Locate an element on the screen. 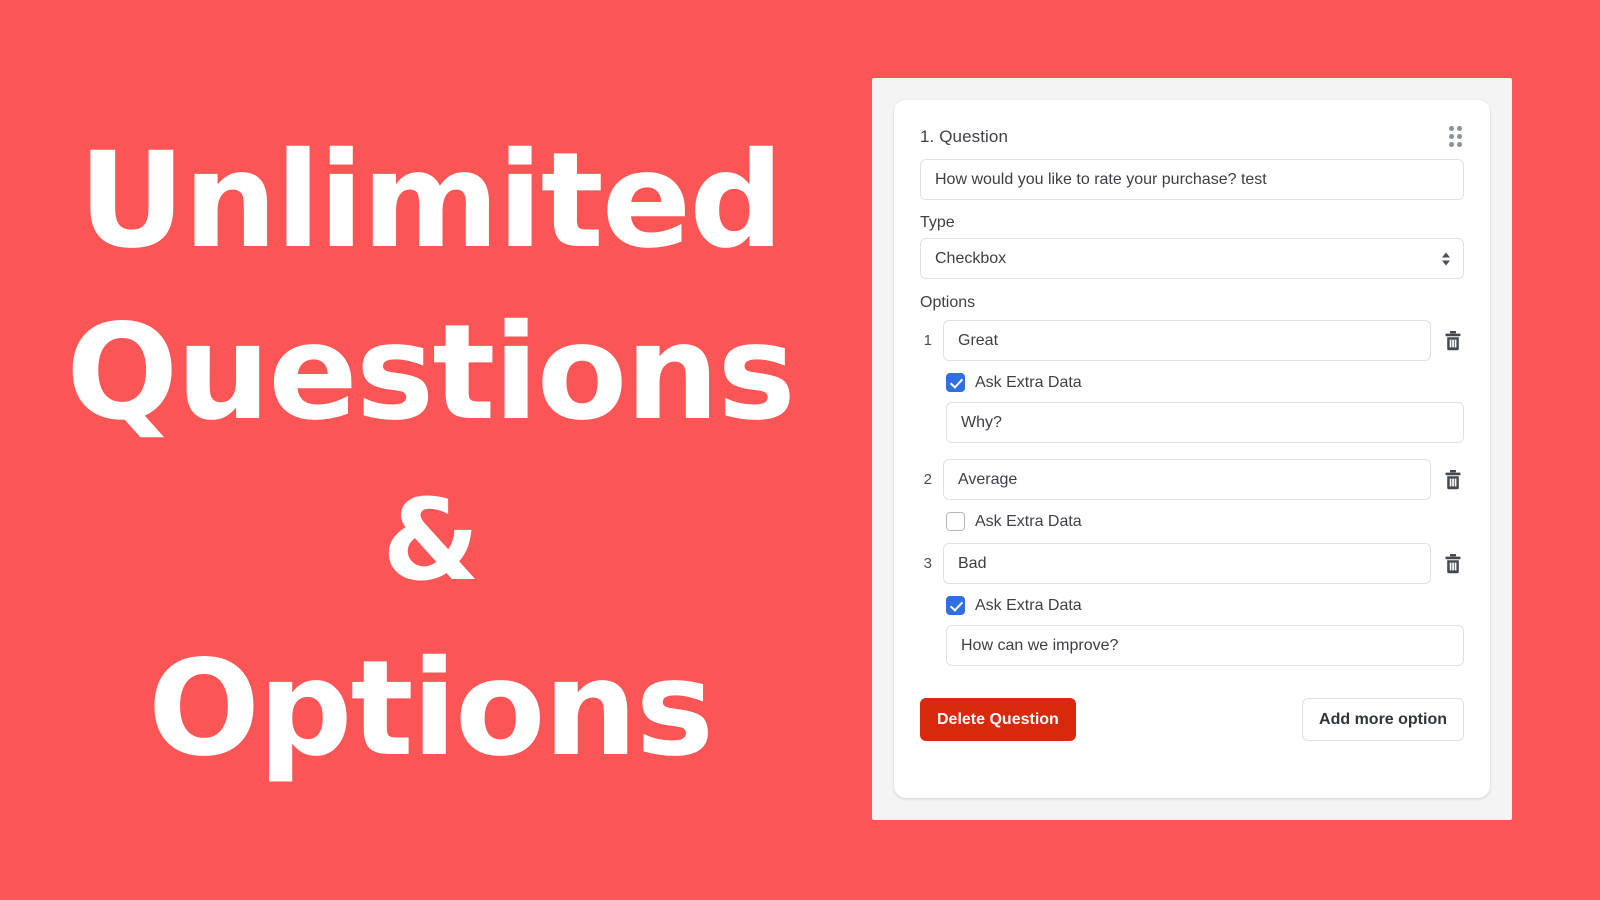 This screenshot has width=1600, height=900. headline-line-4: Options is located at coordinates (430, 708).